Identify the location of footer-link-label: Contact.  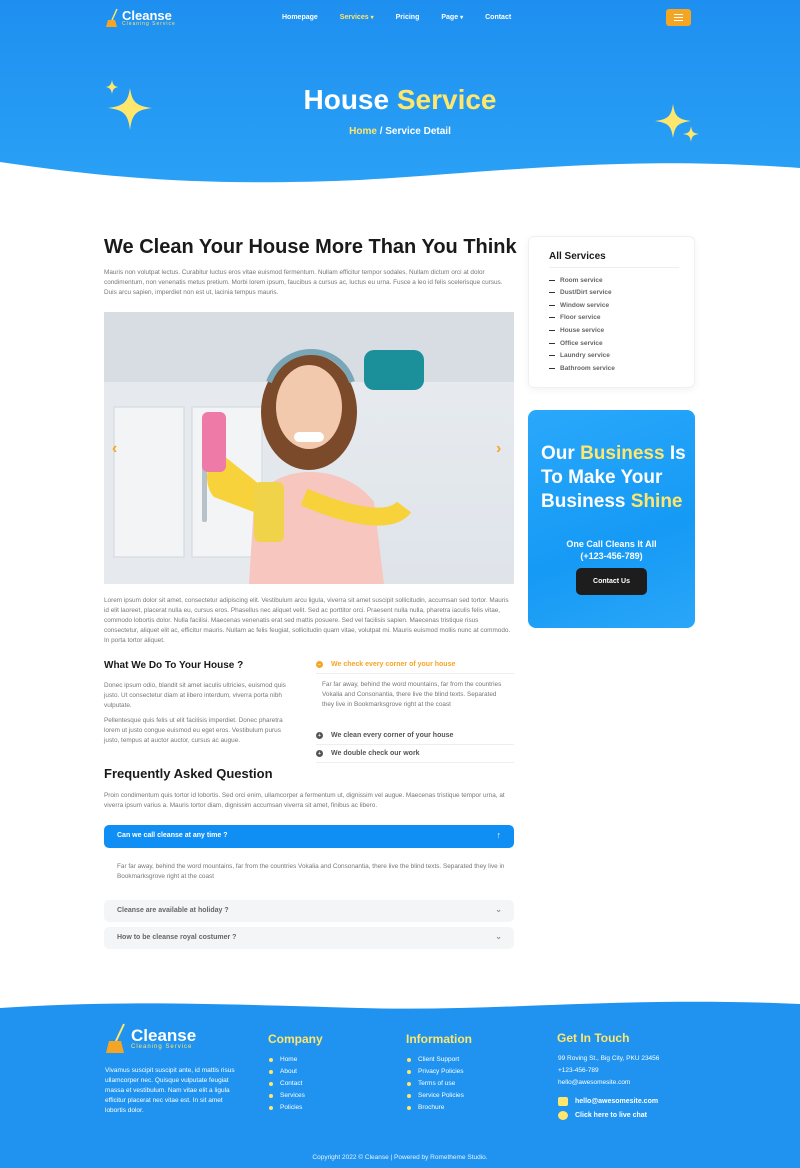
(291, 1083).